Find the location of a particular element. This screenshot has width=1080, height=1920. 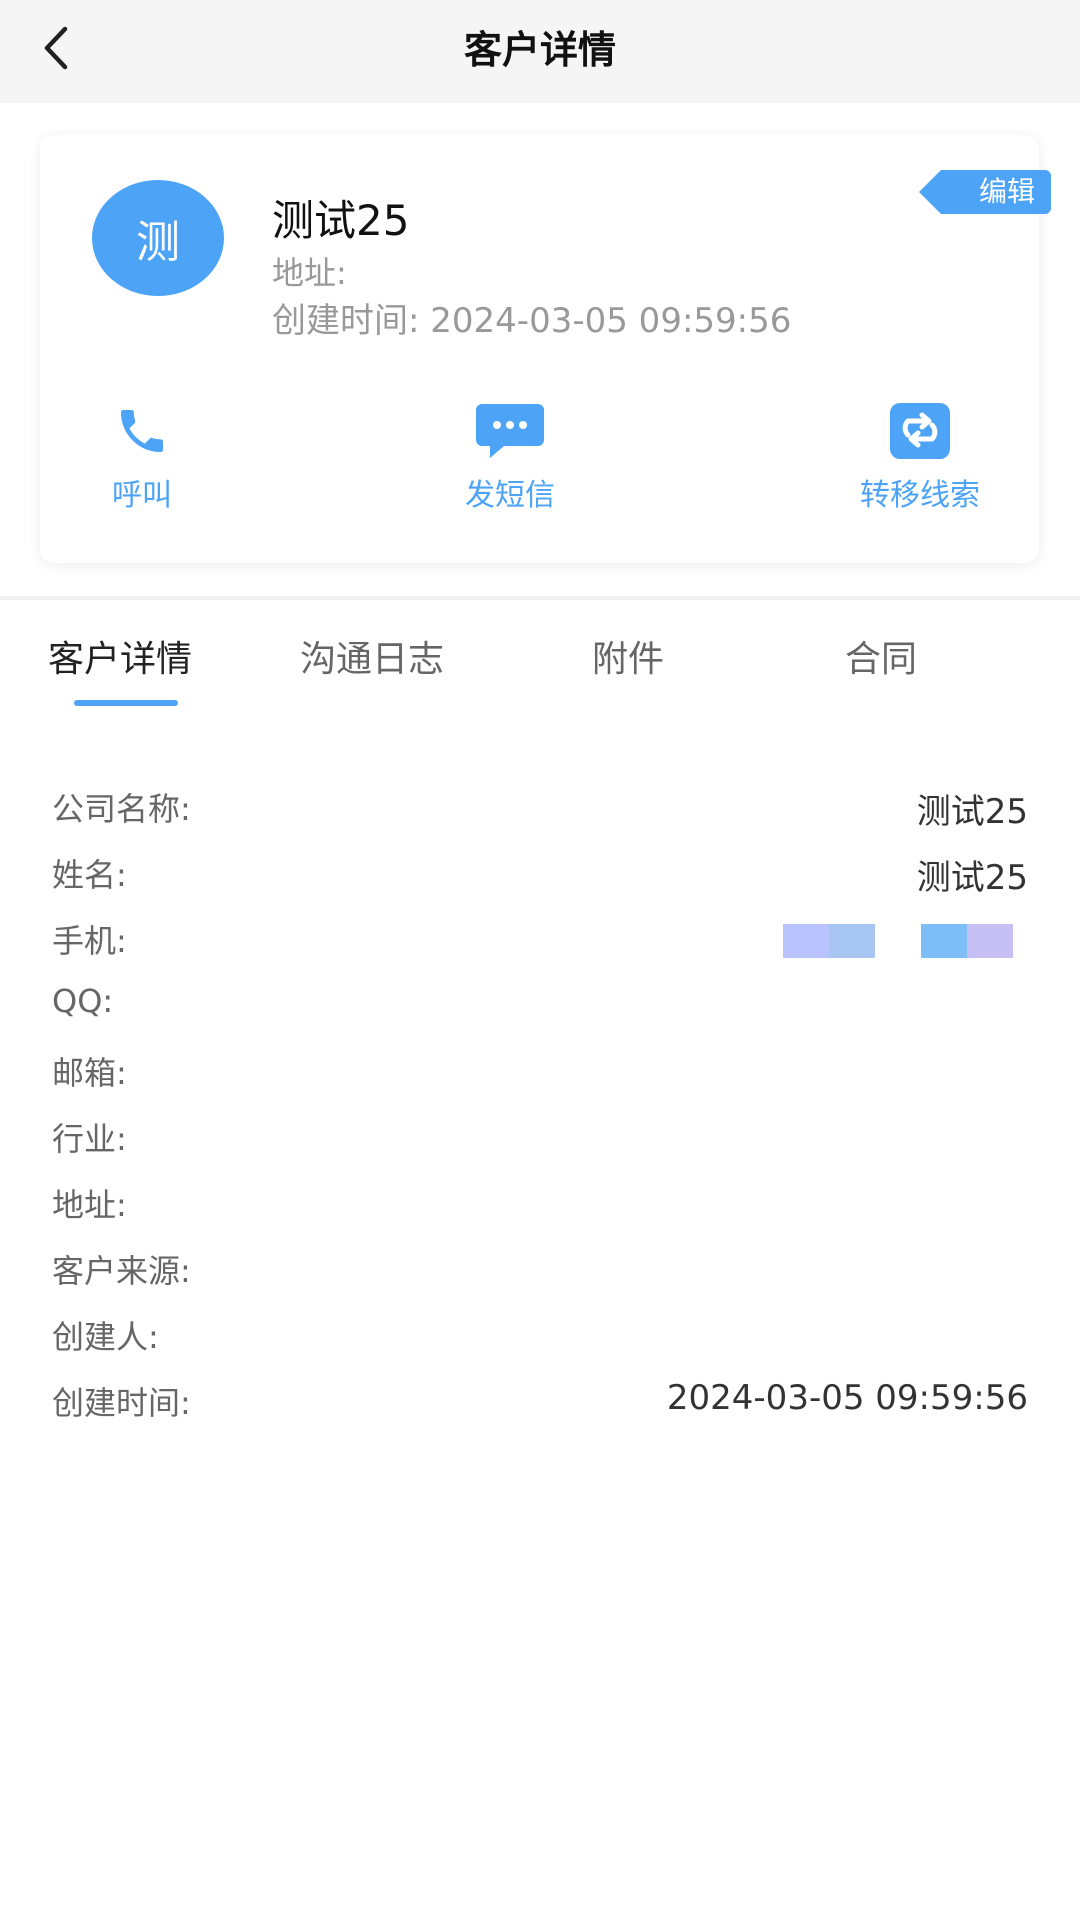

tab-contracts: 合同 is located at coordinates (881, 656).